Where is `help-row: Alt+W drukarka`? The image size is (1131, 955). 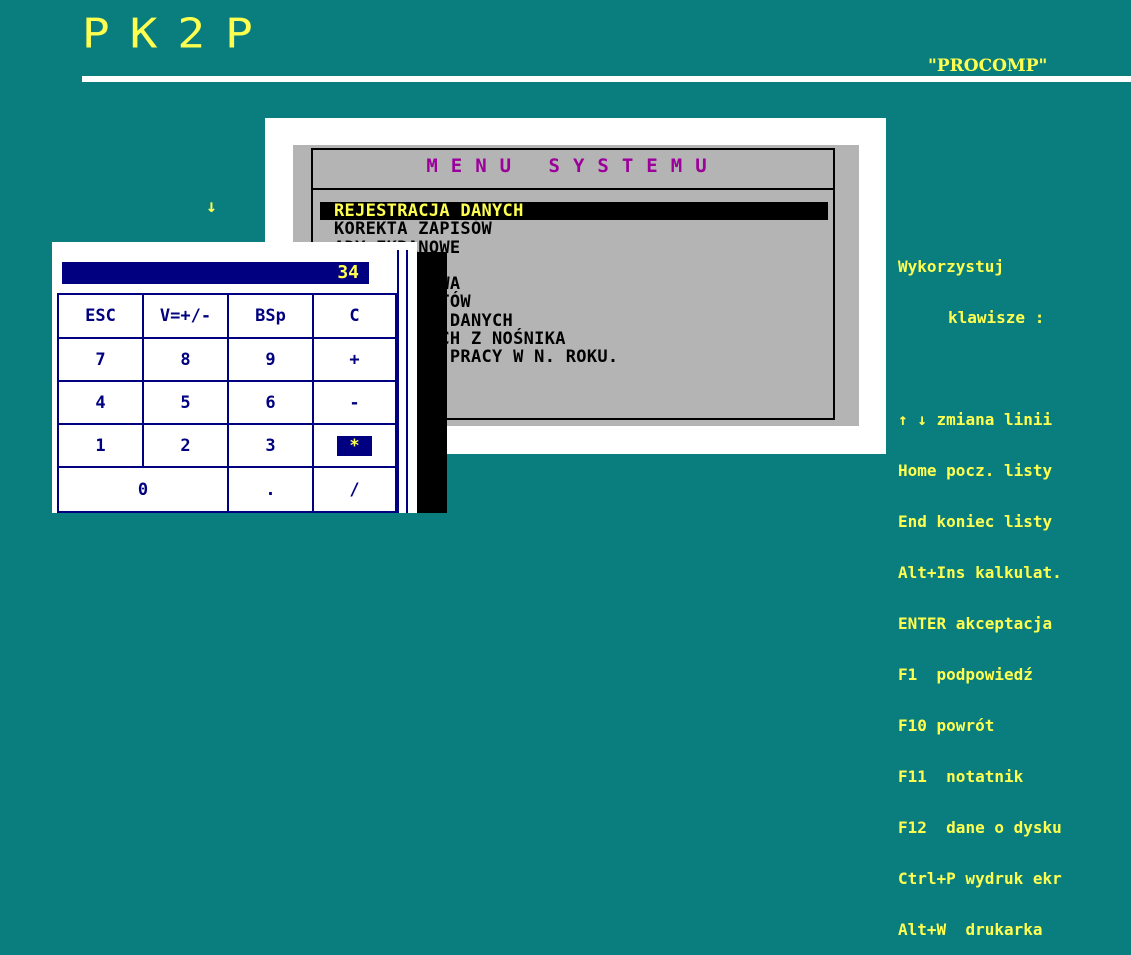
help-row: Alt+W drukarka is located at coordinates (970, 929).